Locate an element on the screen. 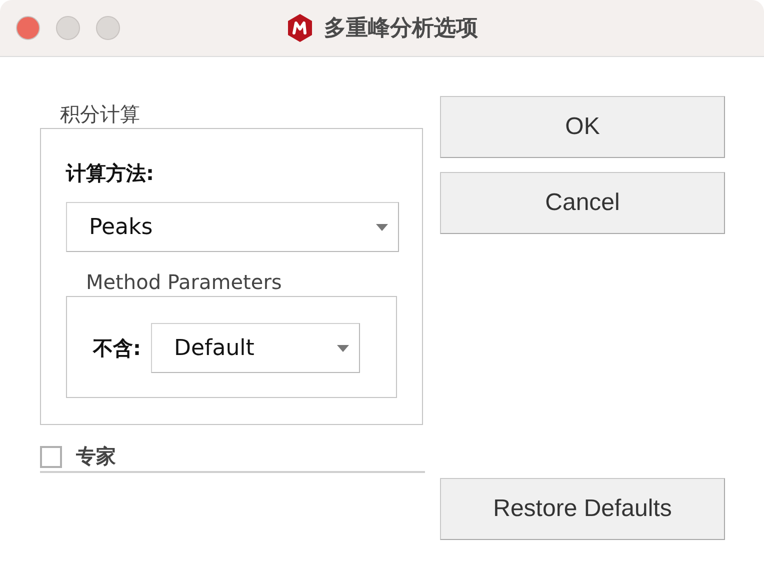 The width and height of the screenshot is (764, 582). dialog-button: Cancel is located at coordinates (582, 203).